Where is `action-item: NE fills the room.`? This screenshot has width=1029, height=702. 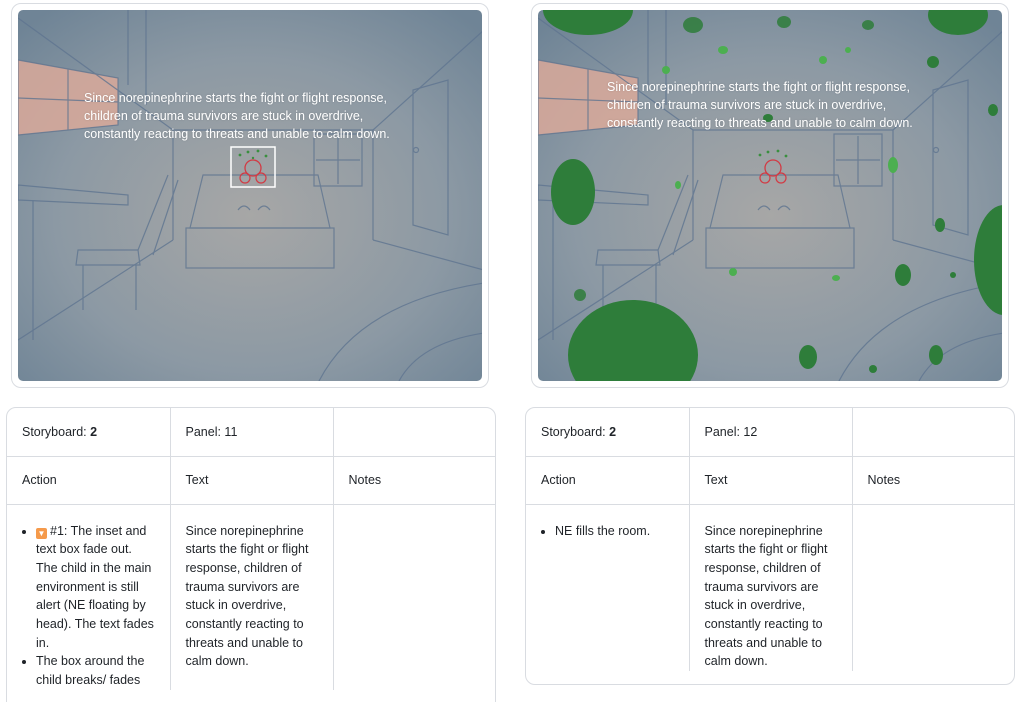
action-item: NE fills the room. is located at coordinates (614, 531).